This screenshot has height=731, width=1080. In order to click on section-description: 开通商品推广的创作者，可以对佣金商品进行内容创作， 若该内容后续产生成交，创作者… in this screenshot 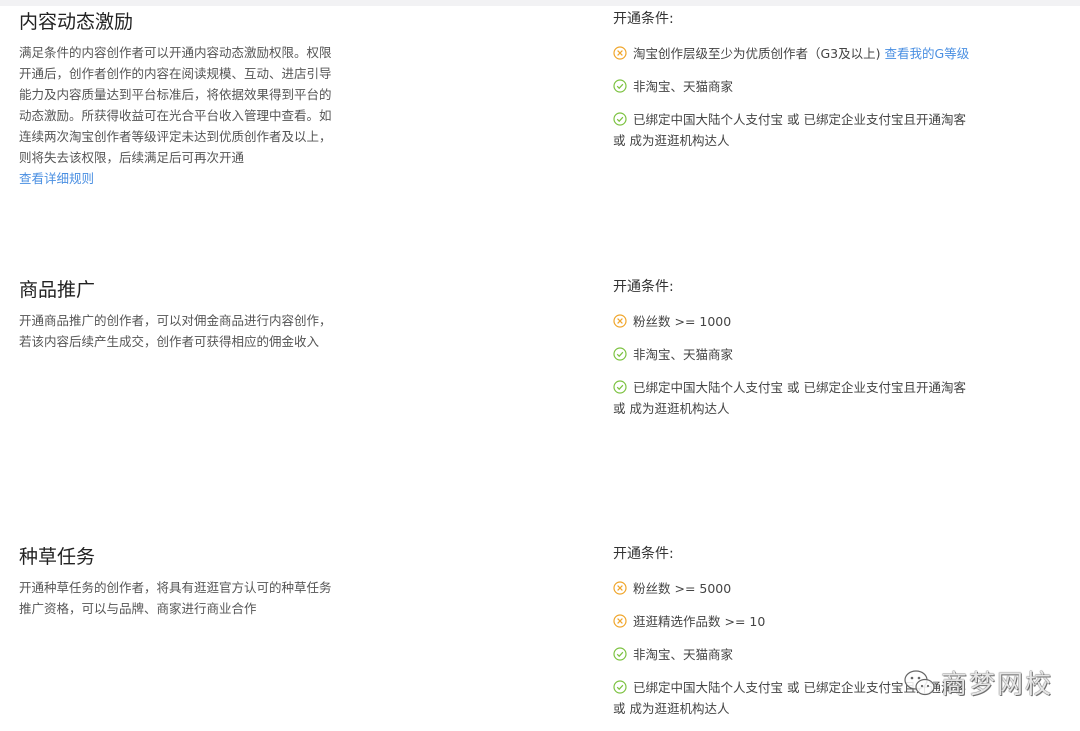, I will do `click(191, 331)`.